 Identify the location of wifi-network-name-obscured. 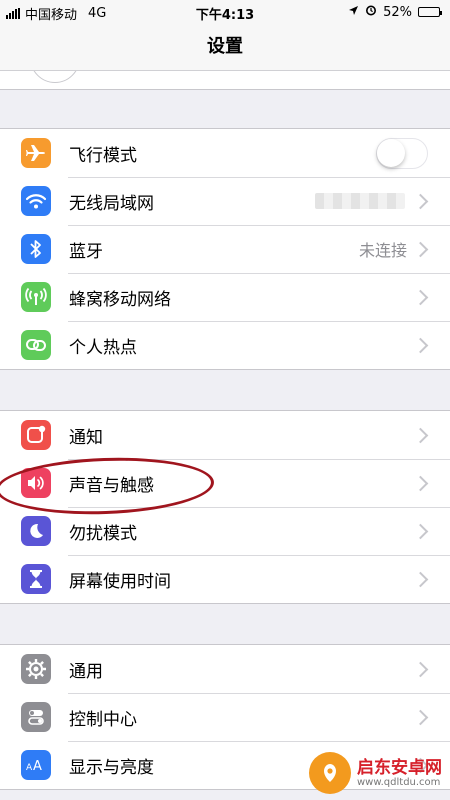
(360, 201).